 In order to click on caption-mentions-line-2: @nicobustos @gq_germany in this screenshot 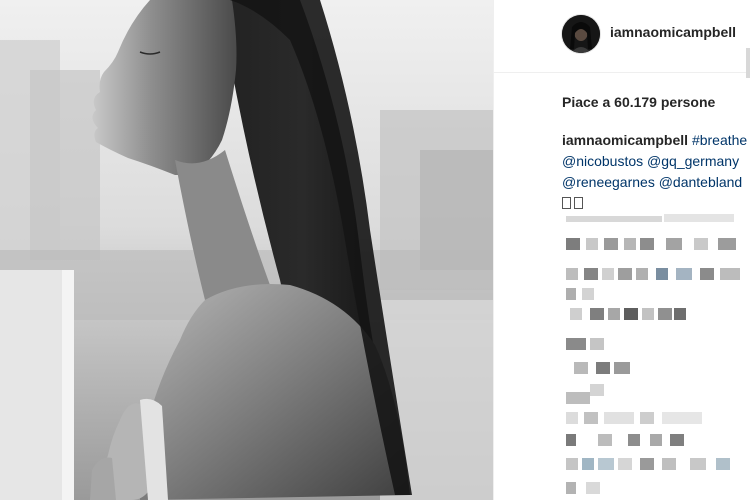, I will do `click(656, 161)`.